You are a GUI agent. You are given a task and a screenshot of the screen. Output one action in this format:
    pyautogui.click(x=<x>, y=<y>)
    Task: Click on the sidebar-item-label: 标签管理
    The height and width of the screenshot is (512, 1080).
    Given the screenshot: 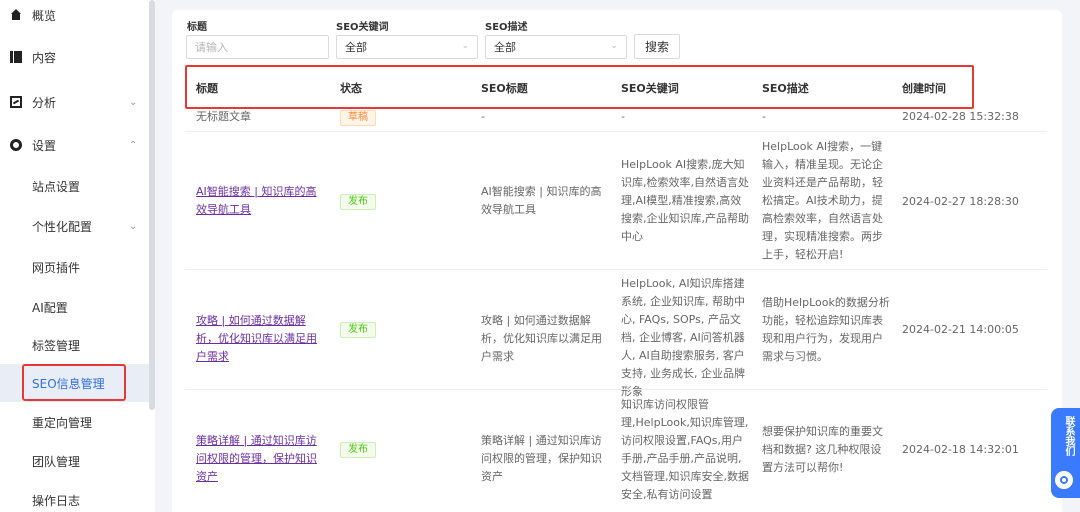 What is the action you would take?
    pyautogui.click(x=56, y=345)
    